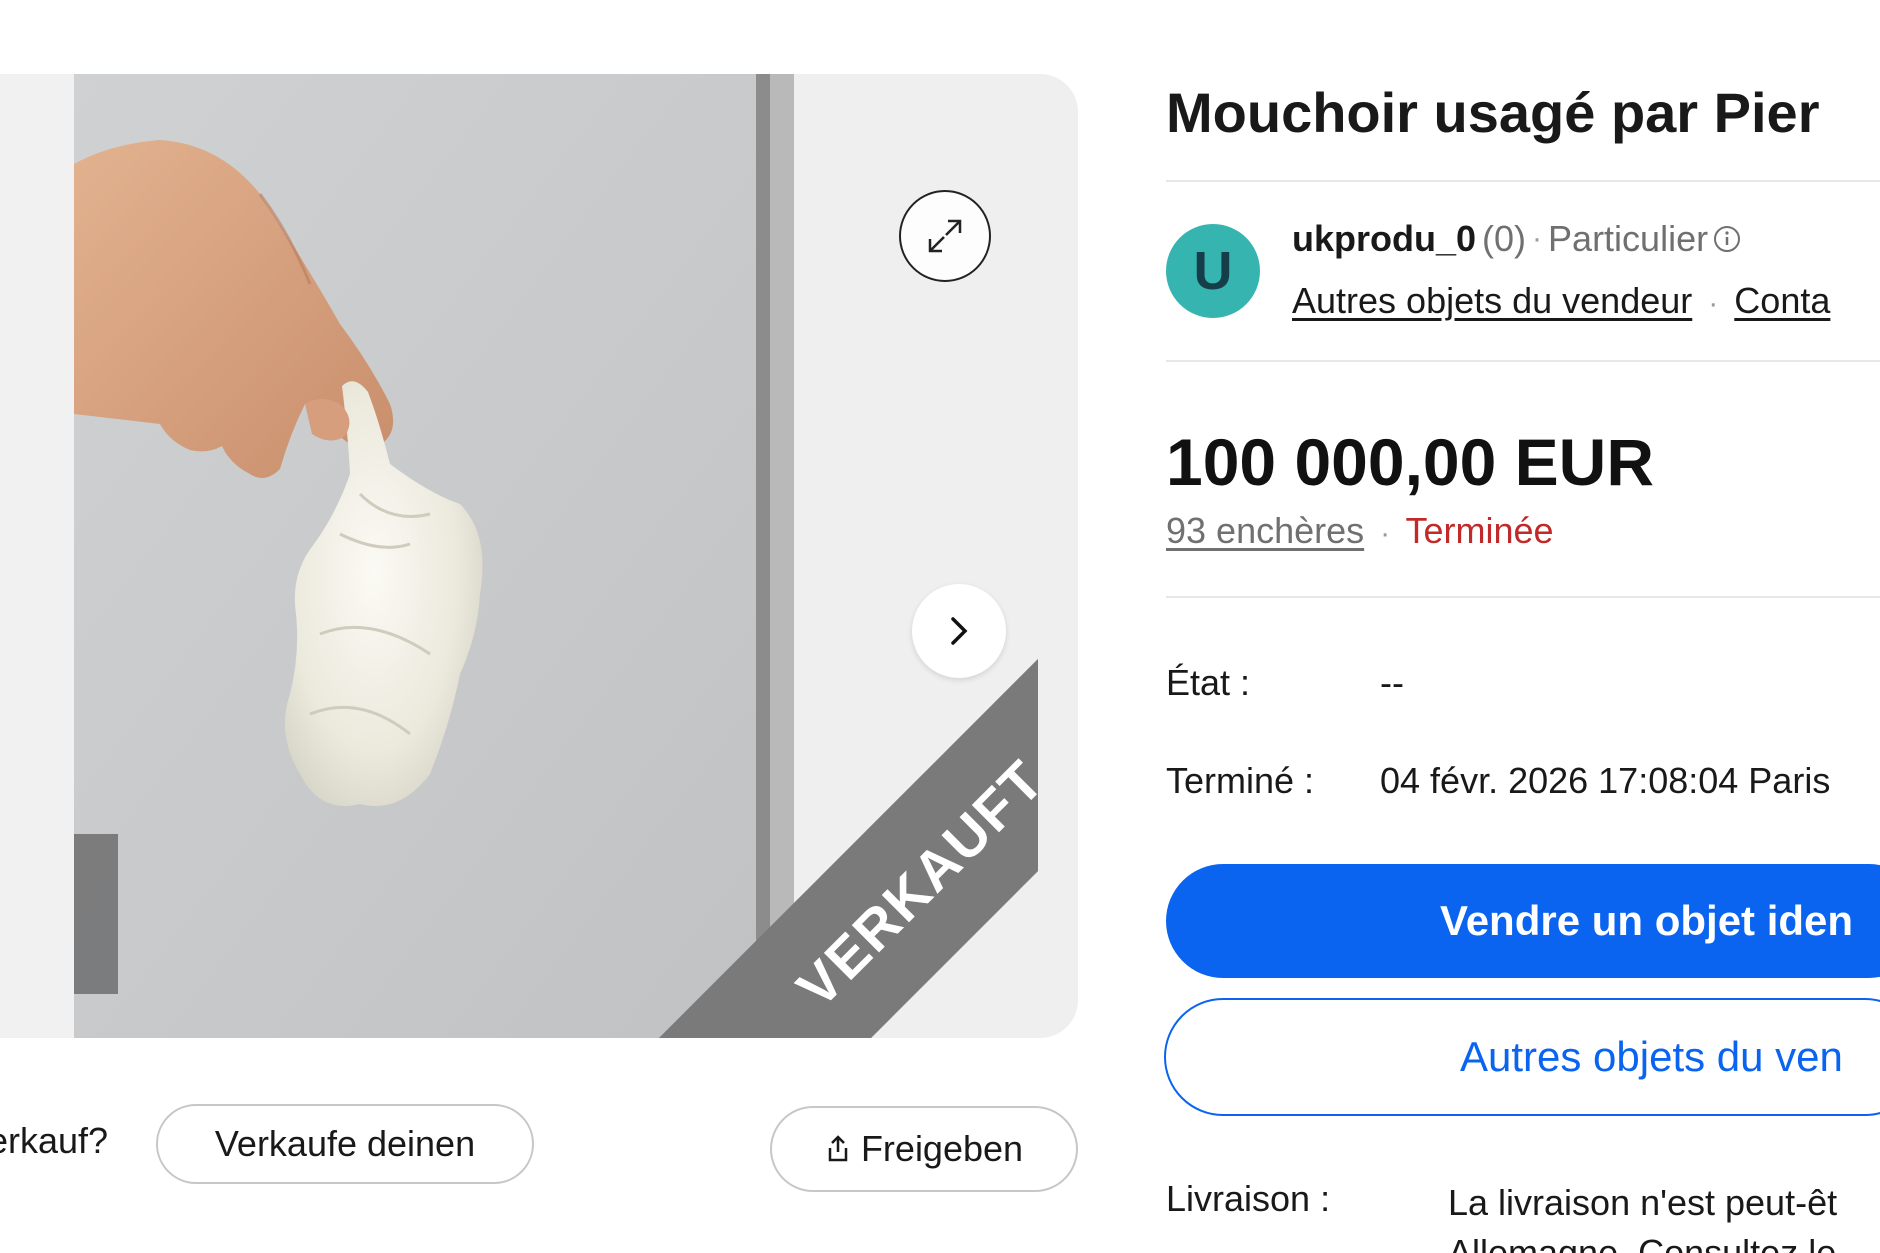 This screenshot has height=1253, width=1880. Describe the element at coordinates (1240, 780) in the screenshot. I see `ended-label: Terminé :` at that location.